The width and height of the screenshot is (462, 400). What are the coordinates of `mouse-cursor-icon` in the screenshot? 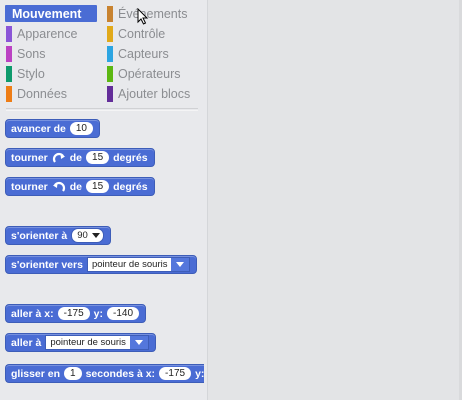 It's located at (143, 16).